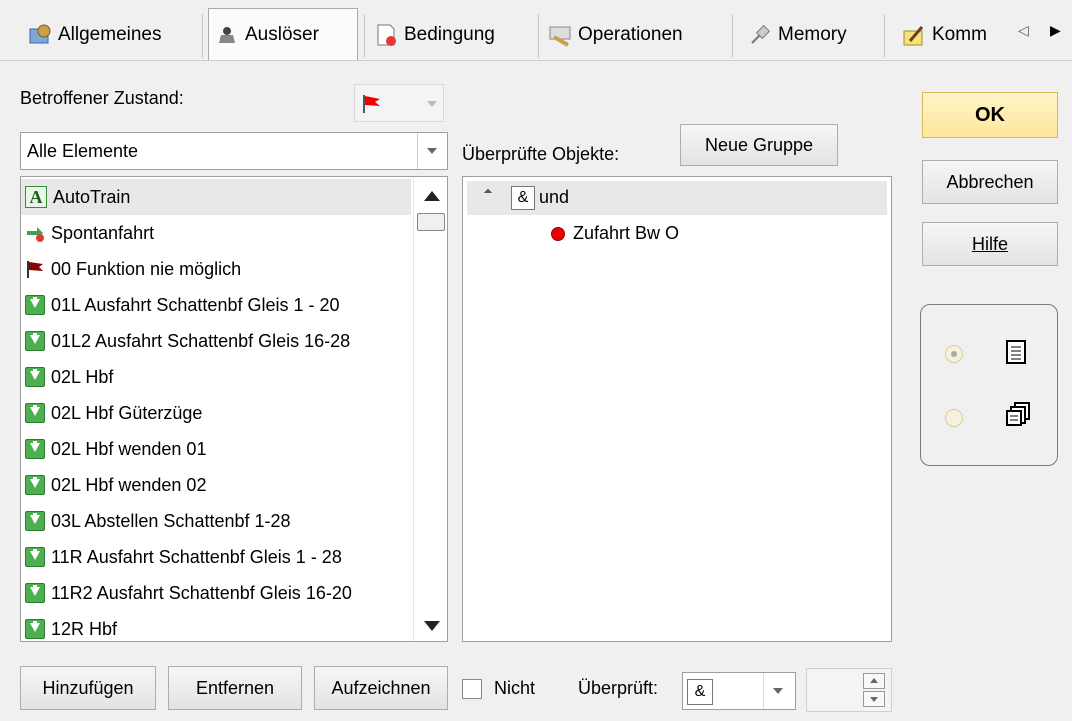 This screenshot has width=1072, height=721. I want to click on filter-combobox: Alle Elemente, so click(234, 151).